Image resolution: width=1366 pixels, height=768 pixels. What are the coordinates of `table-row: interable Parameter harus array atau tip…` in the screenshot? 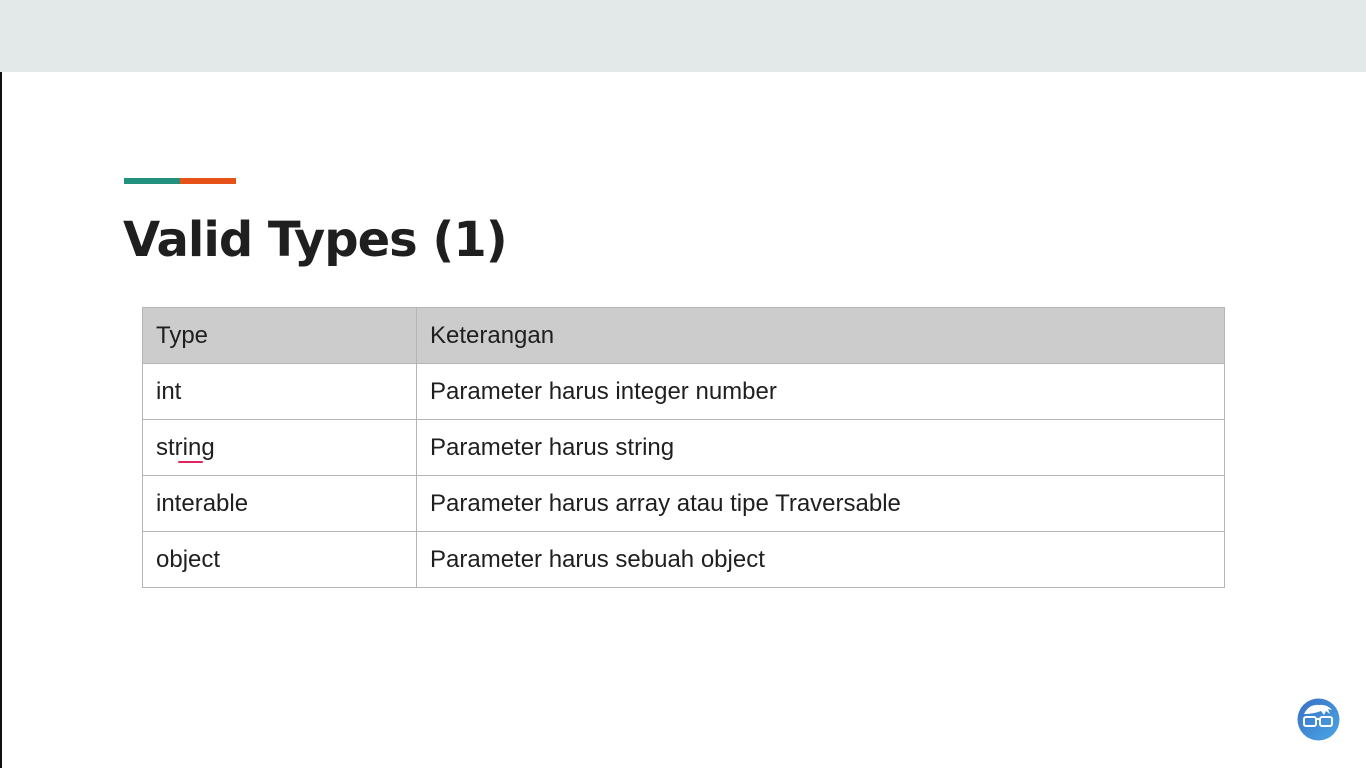 It's located at (683, 503).